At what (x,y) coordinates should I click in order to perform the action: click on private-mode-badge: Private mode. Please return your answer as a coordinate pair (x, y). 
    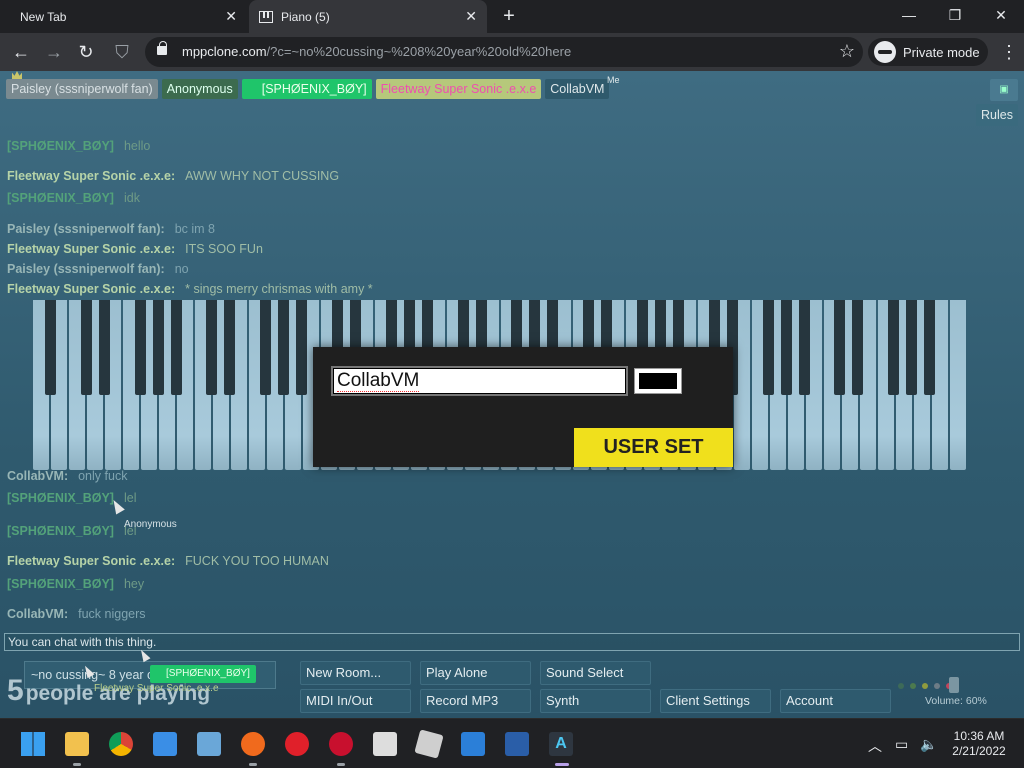
    Looking at the image, I should click on (928, 52).